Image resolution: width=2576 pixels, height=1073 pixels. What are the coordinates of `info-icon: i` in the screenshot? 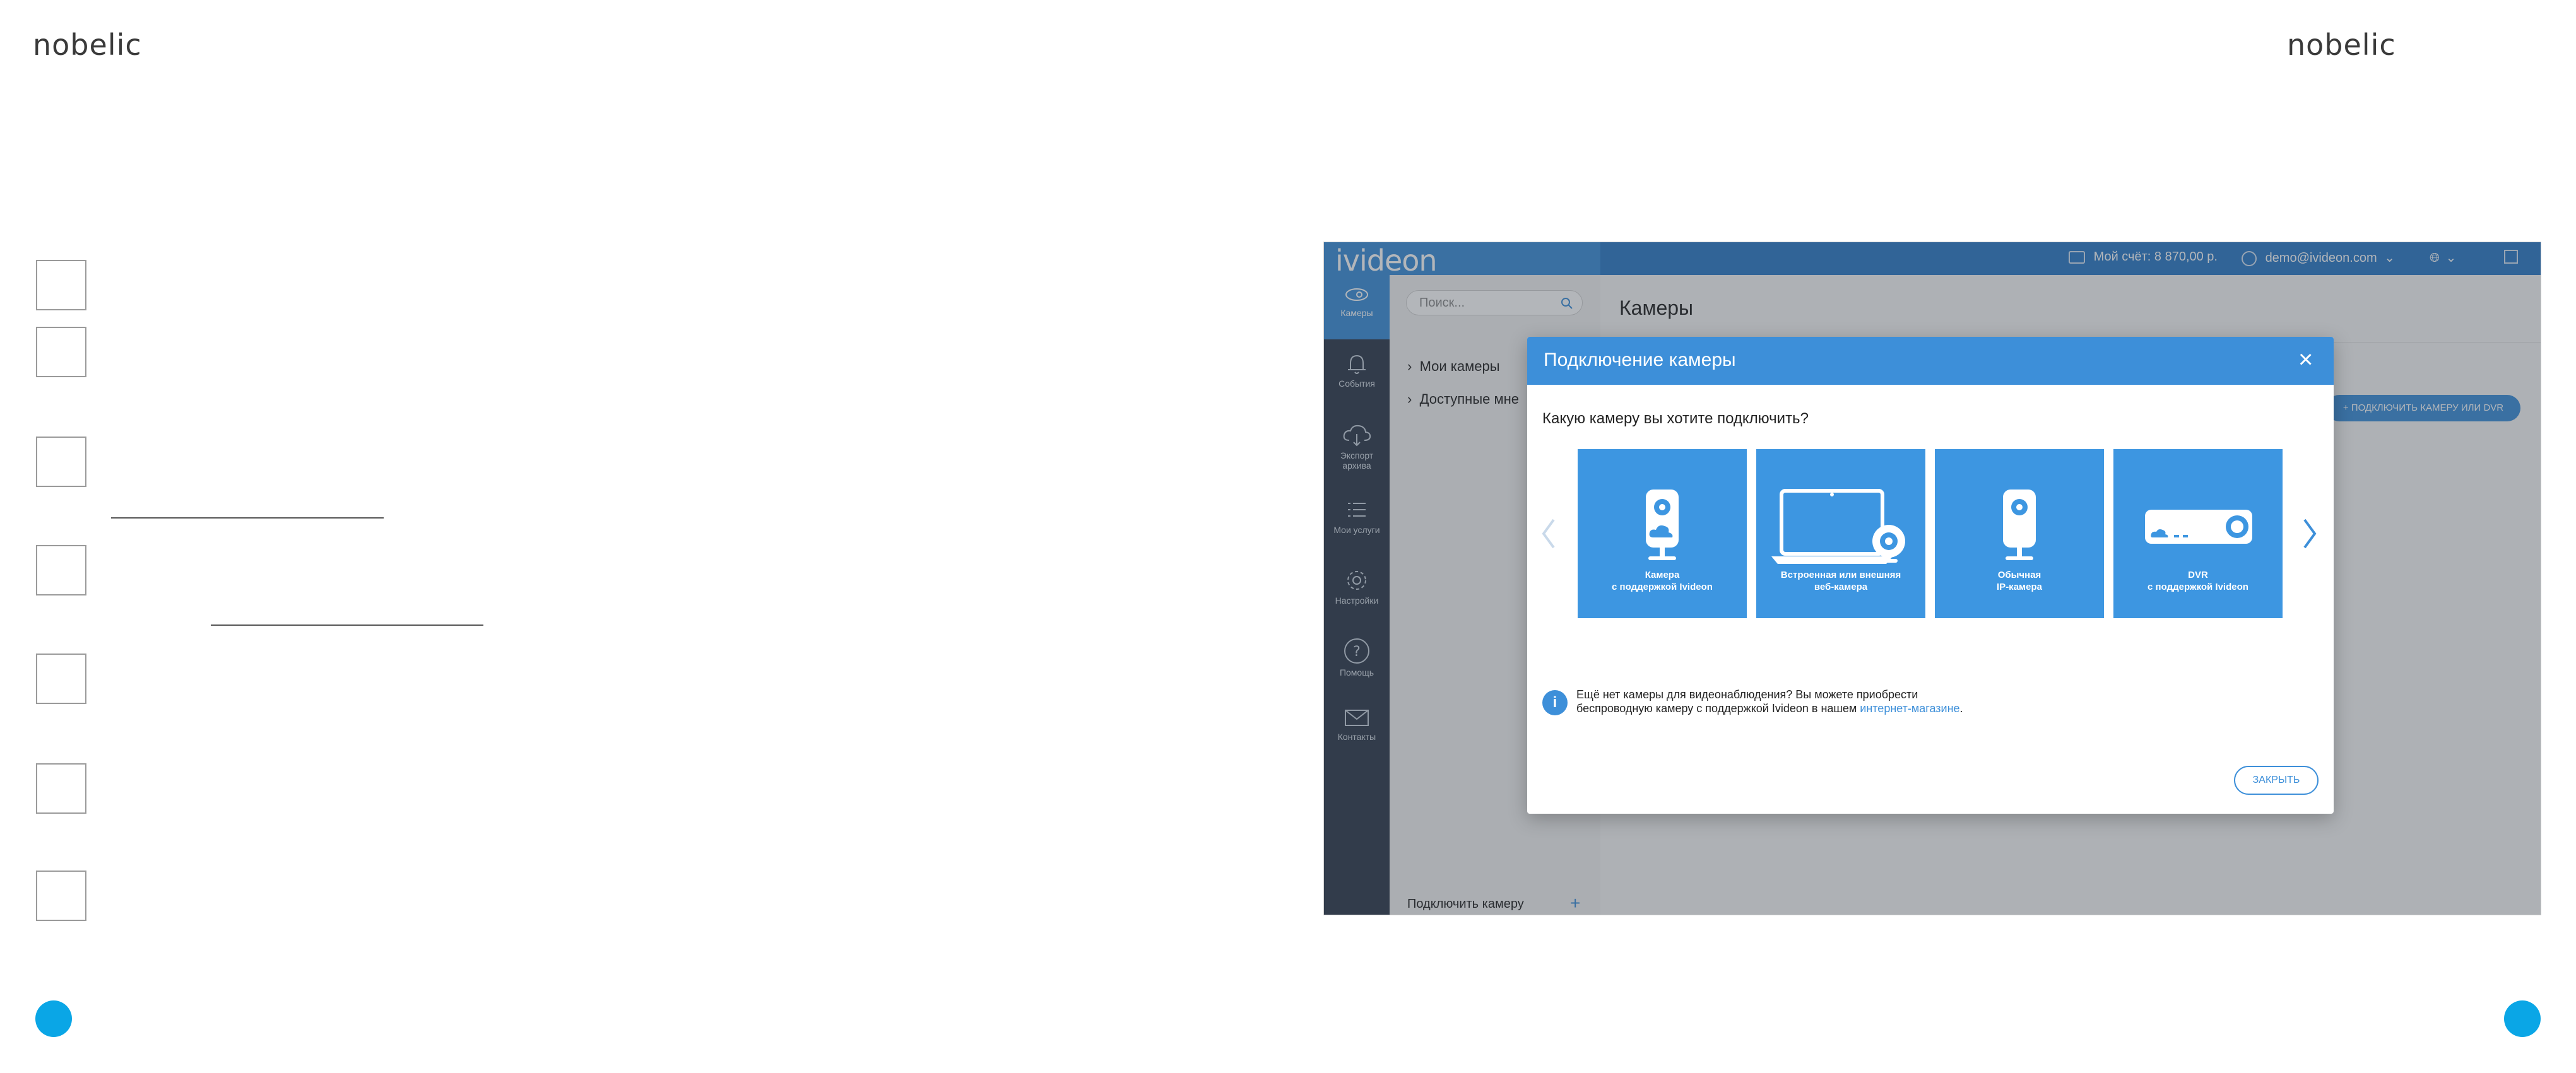 It's located at (1555, 702).